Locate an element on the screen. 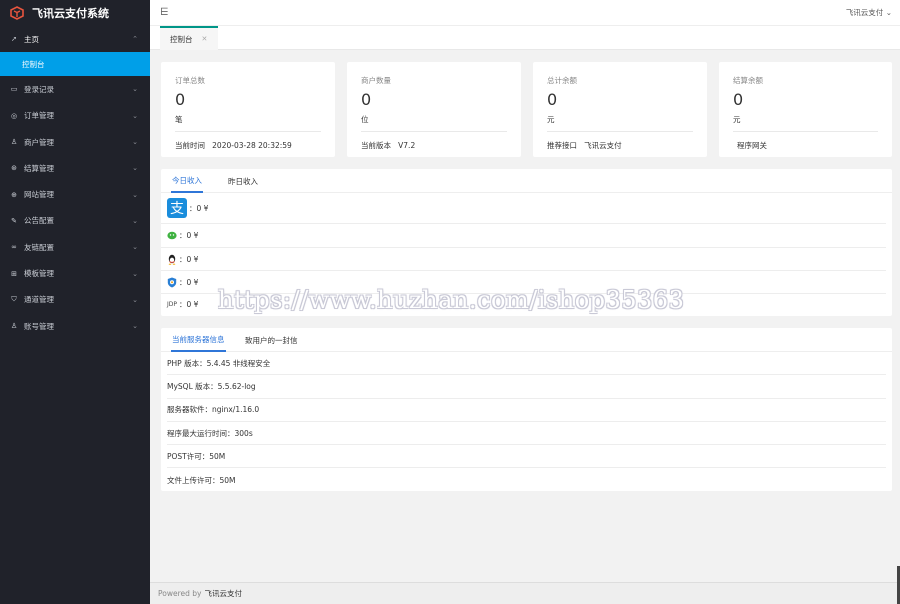  stat-footer: 程序网关 is located at coordinates (752, 145).